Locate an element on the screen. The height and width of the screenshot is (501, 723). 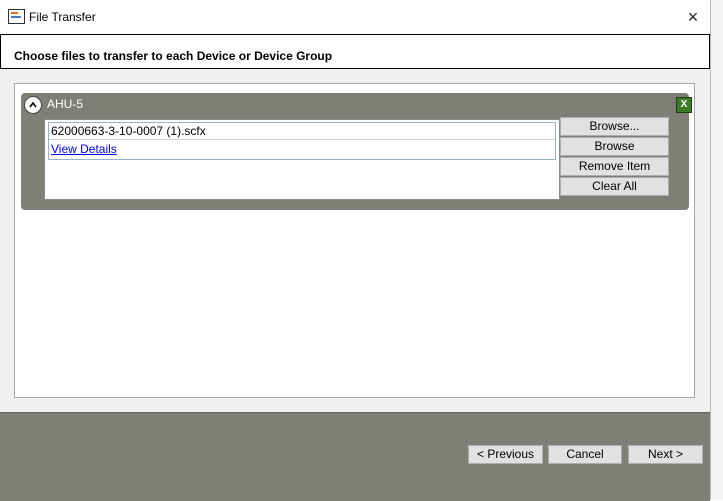
app-icon is located at coordinates (16, 16).